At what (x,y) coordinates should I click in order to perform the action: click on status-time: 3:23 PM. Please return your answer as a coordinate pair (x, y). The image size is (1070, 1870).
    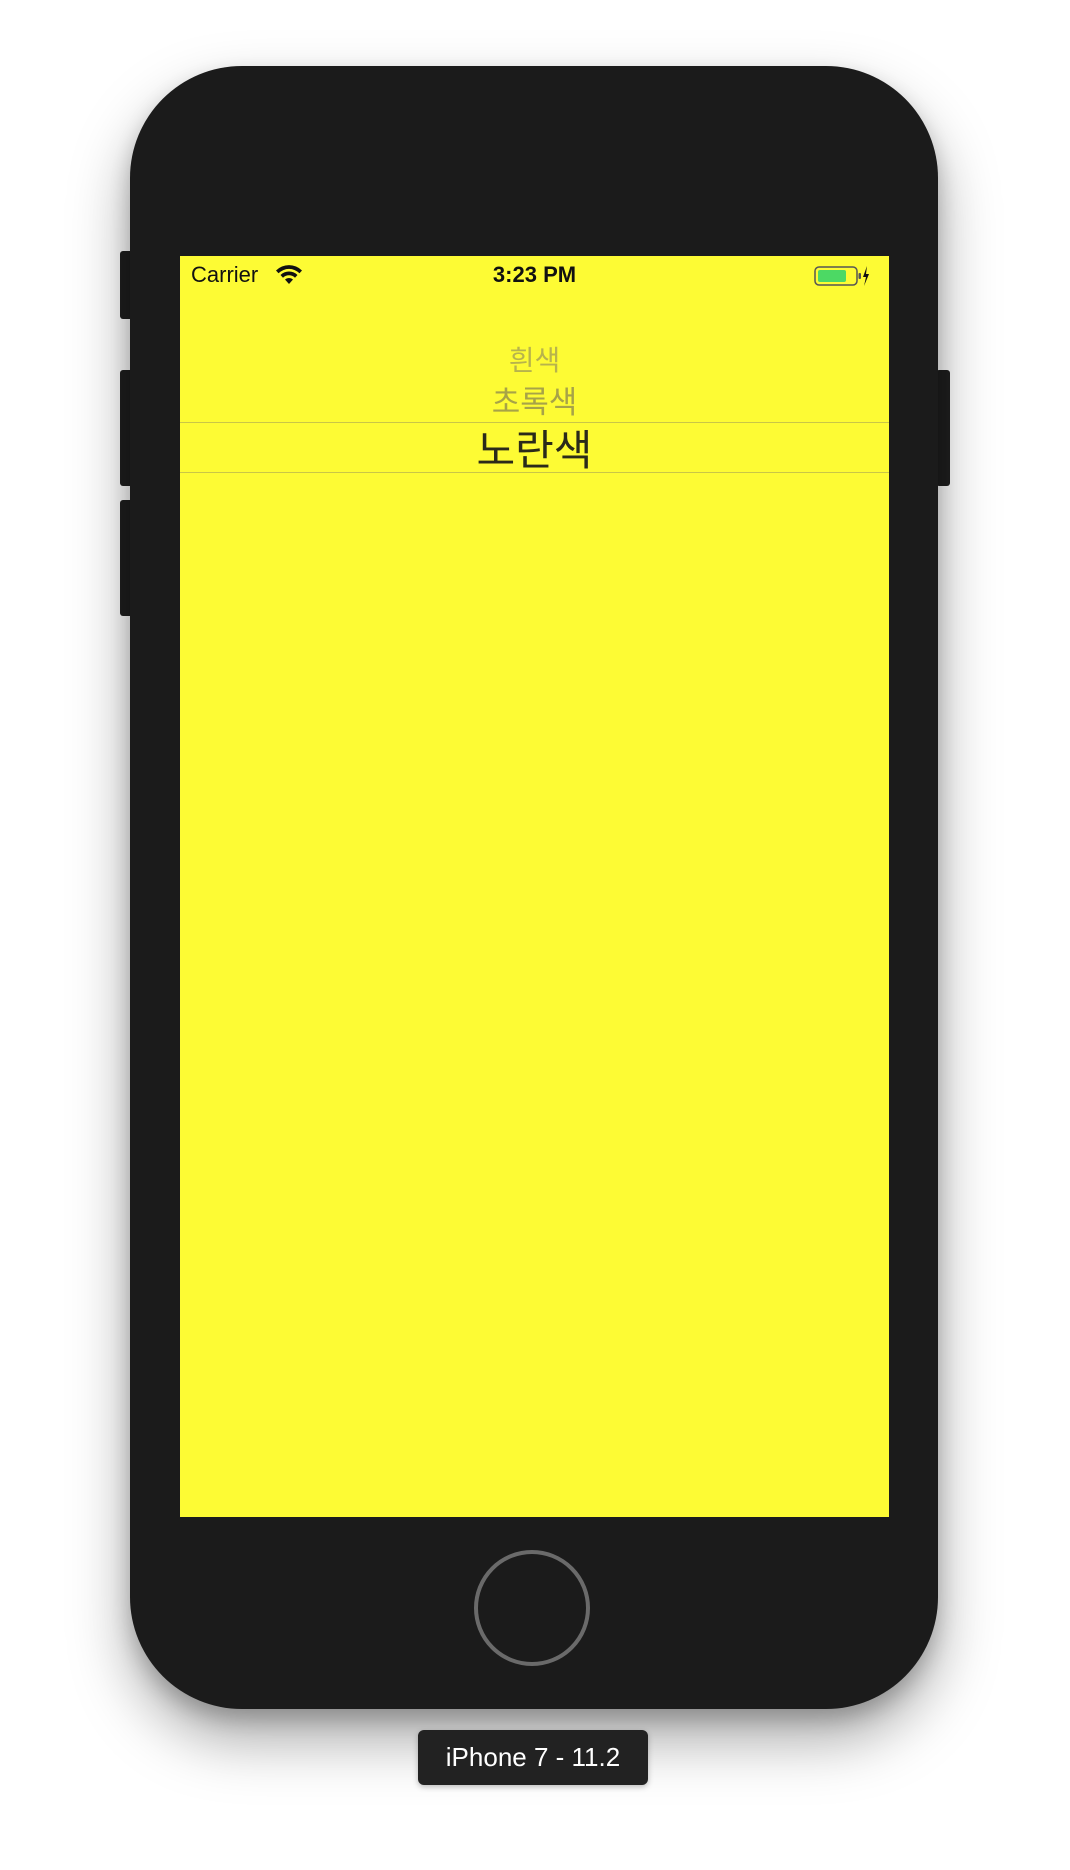
    Looking at the image, I should click on (534, 274).